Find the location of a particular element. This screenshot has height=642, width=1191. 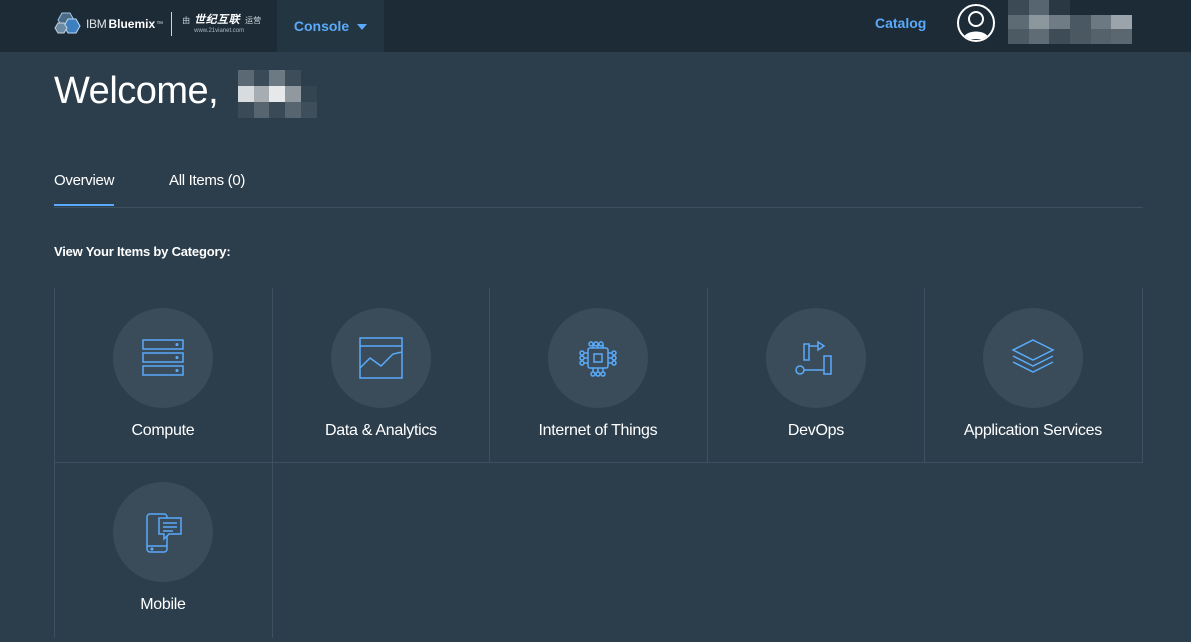

bluemix-logo: IBM Bluemix ™ 由 世纪互联 运营 www.21vianet.com is located at coordinates (157, 24).